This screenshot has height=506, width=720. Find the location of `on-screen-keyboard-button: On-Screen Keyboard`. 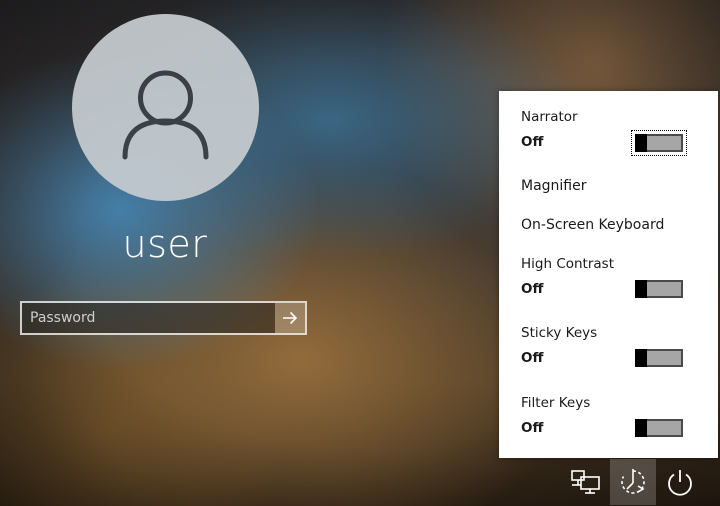

on-screen-keyboard-button: On-Screen Keyboard is located at coordinates (592, 225).